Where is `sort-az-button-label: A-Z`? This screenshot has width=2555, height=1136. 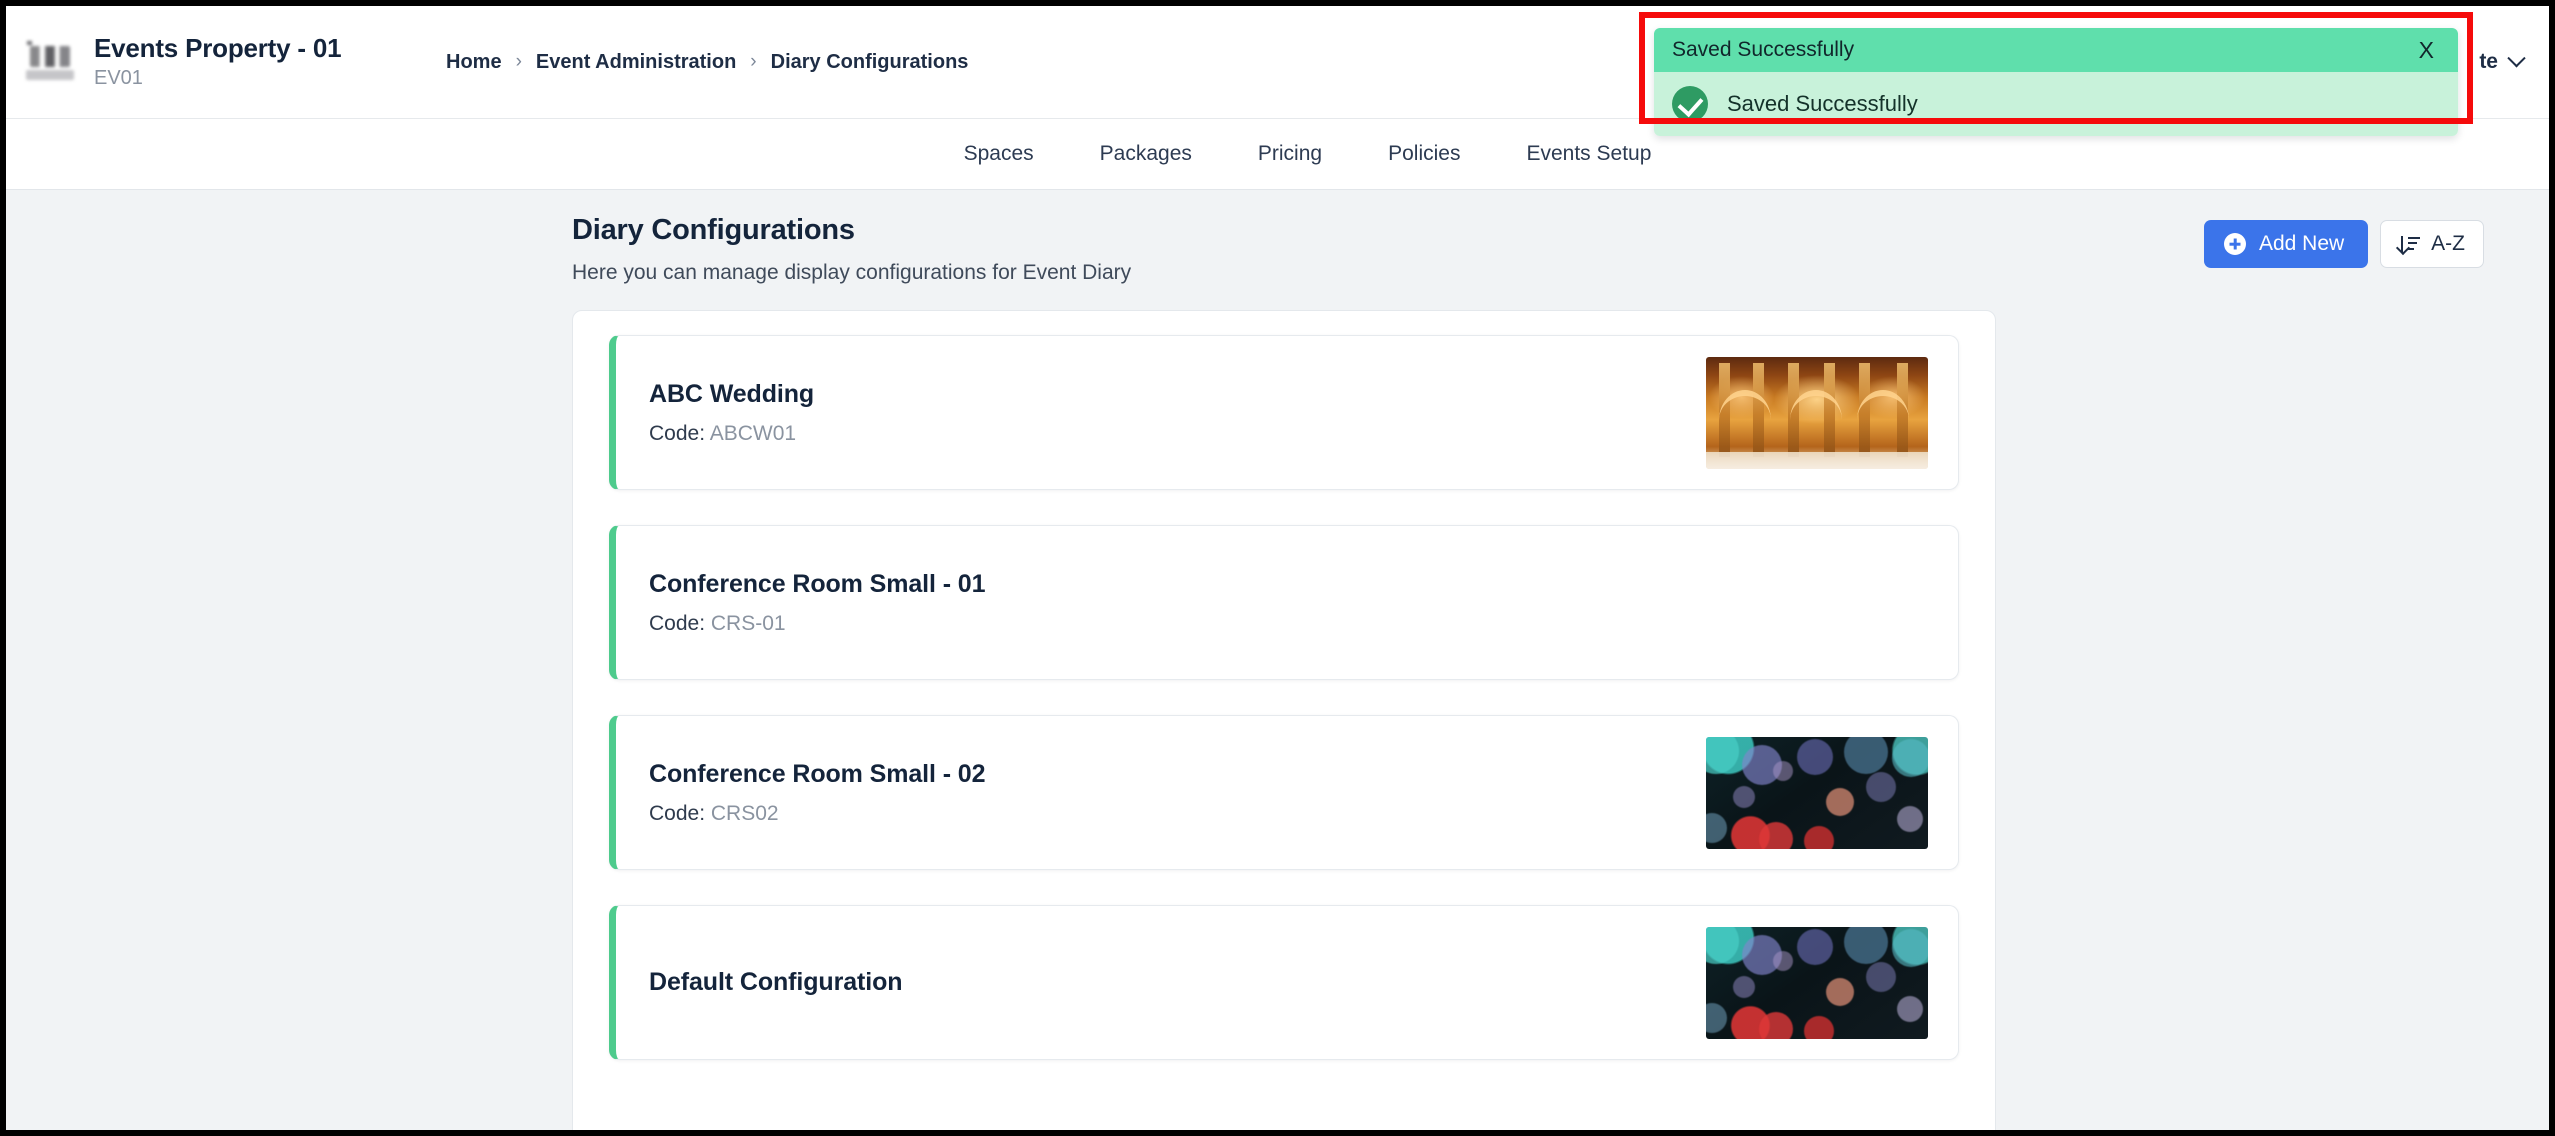 sort-az-button-label: A-Z is located at coordinates (2448, 243).